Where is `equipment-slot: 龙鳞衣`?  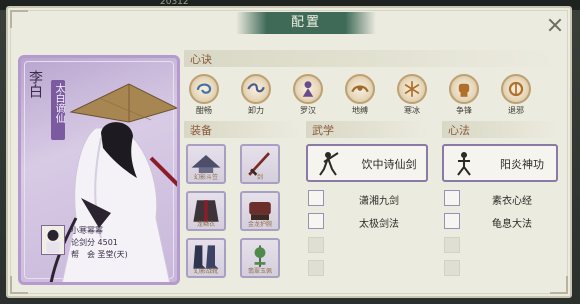
equipment-slot: 龙鳞衣 is located at coordinates (206, 211).